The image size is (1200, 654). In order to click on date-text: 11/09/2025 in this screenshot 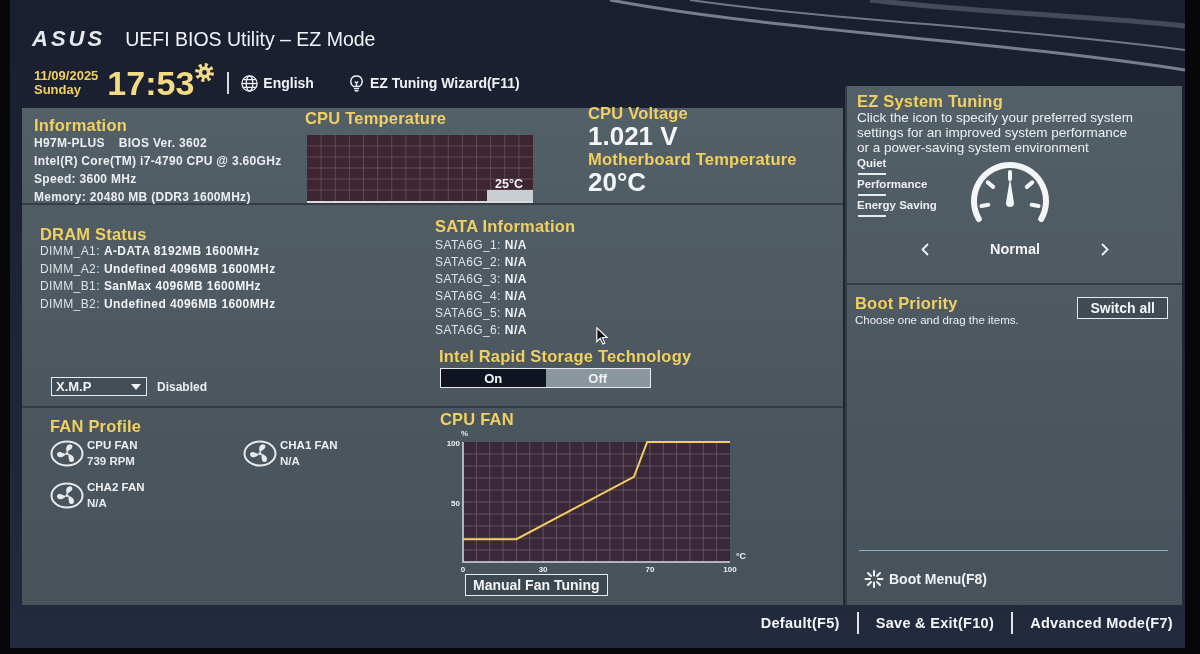, I will do `click(66, 76)`.